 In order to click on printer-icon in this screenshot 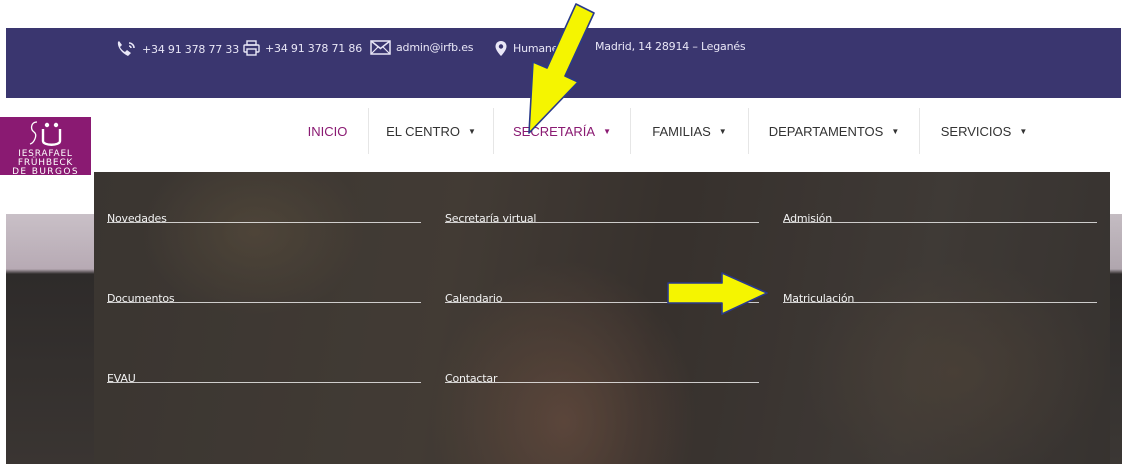, I will do `click(251, 48)`.